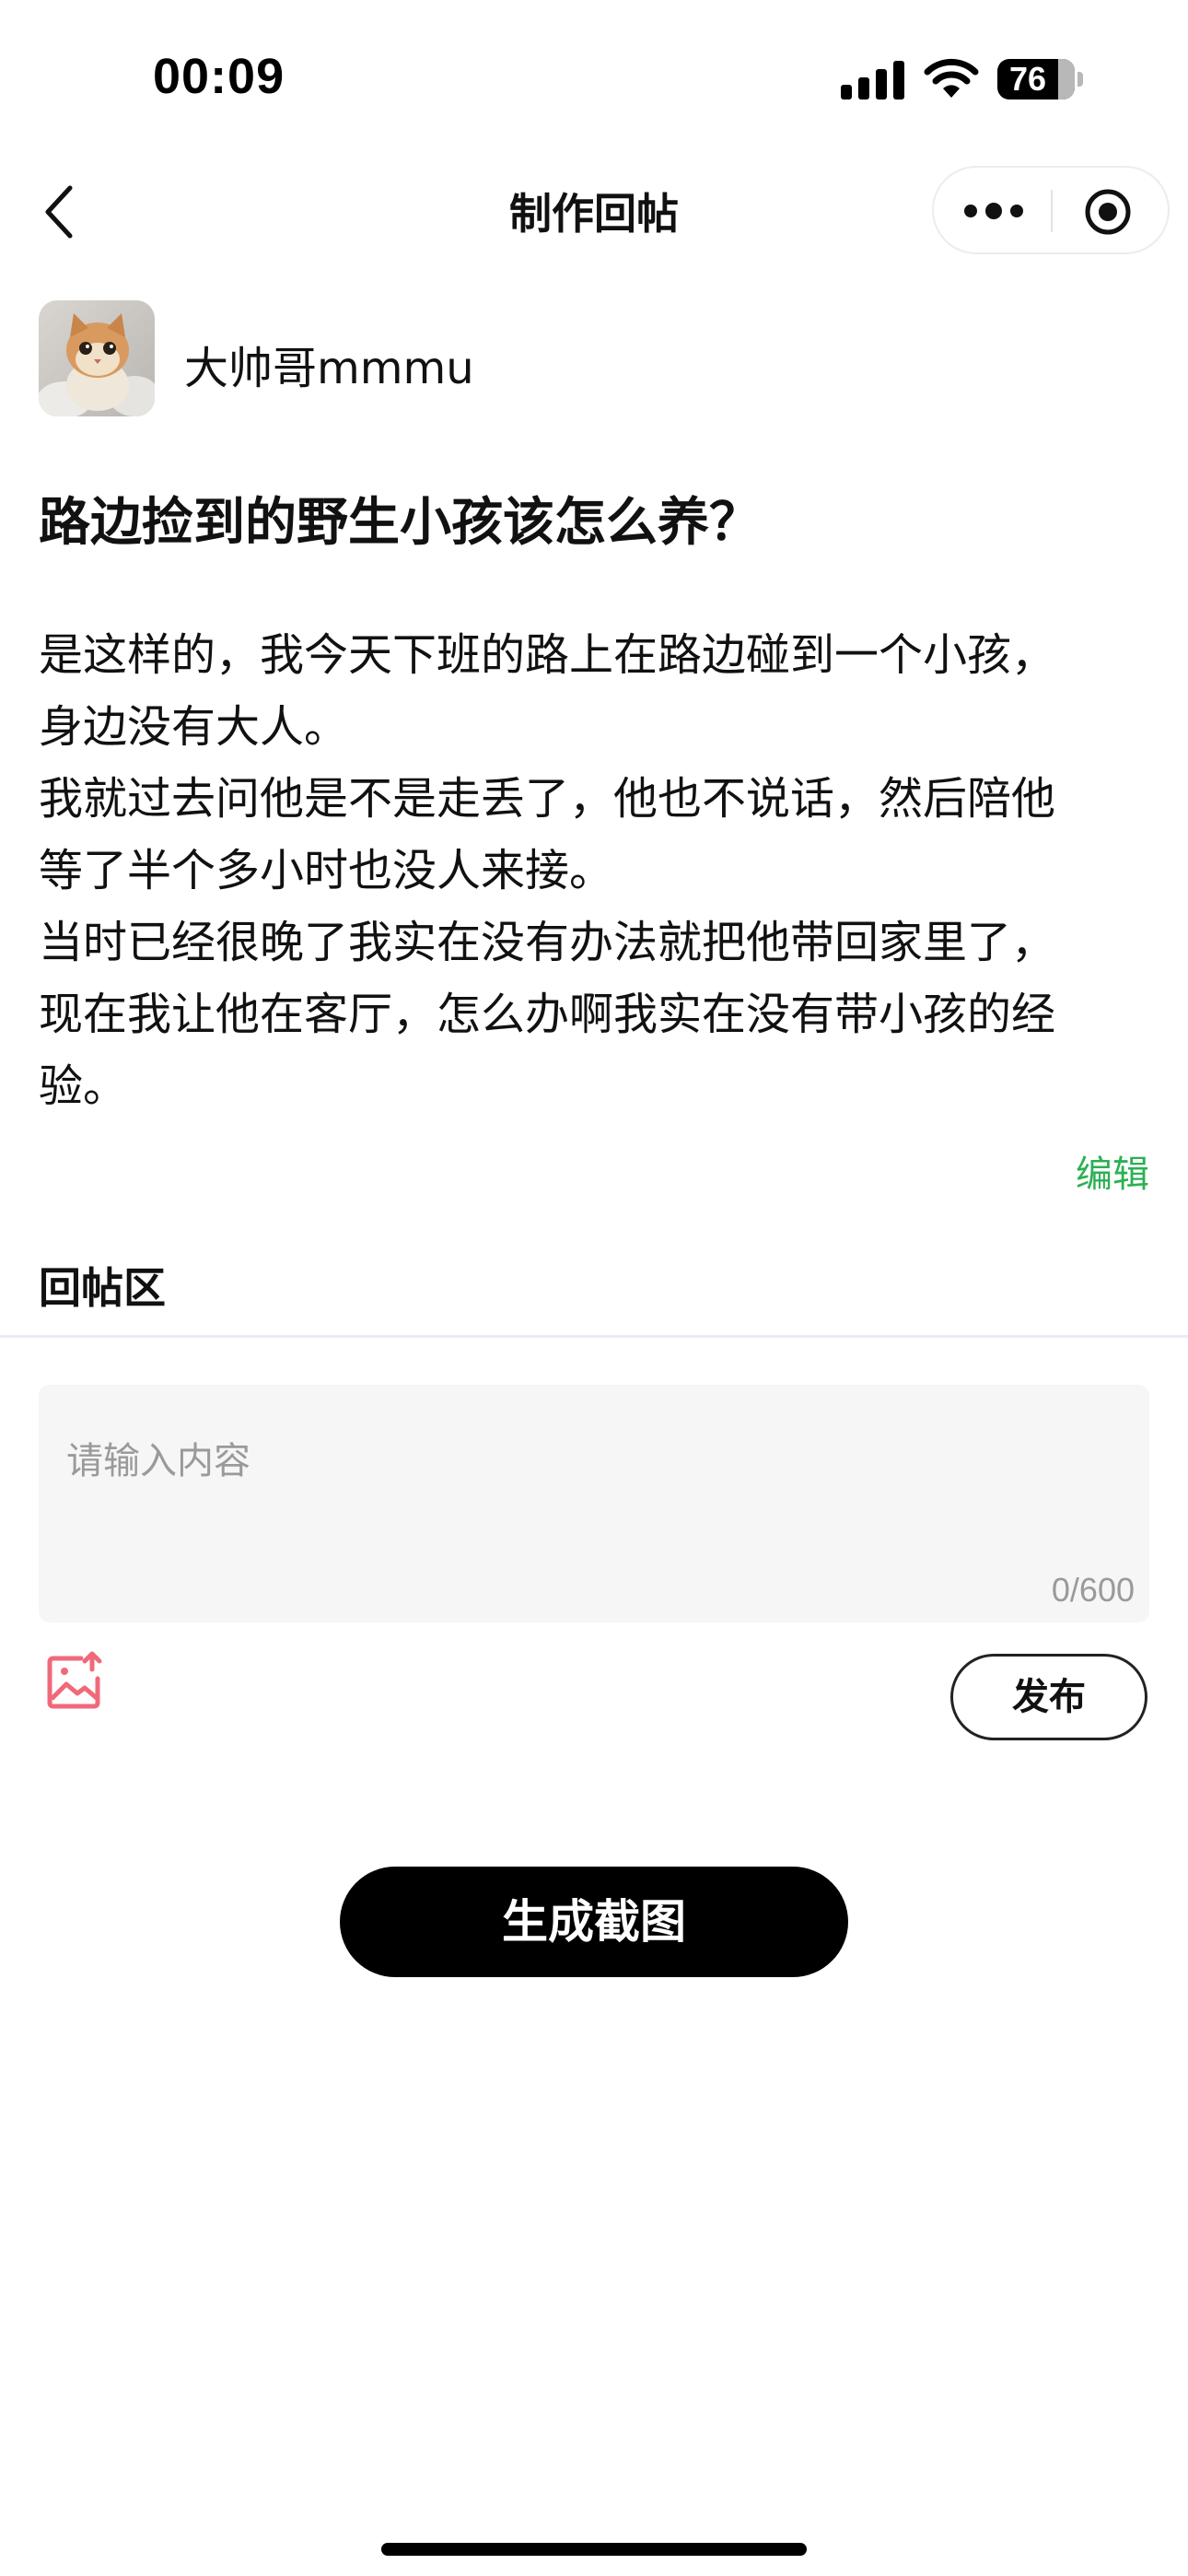  What do you see at coordinates (326, 870) in the screenshot?
I see `post-line: 等了半个多小时也没人来接。` at bounding box center [326, 870].